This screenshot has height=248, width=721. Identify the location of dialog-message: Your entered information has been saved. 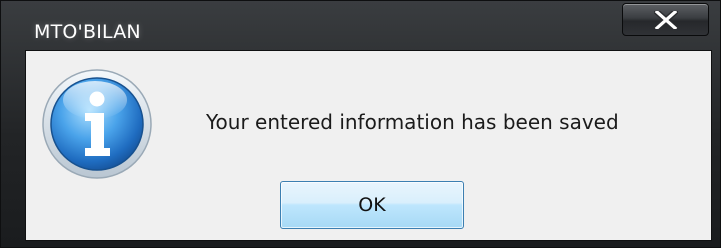
(412, 122).